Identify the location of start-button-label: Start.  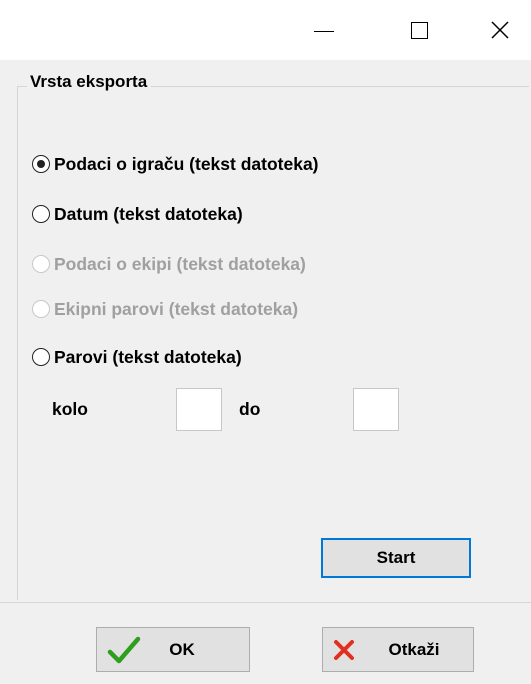
(396, 557).